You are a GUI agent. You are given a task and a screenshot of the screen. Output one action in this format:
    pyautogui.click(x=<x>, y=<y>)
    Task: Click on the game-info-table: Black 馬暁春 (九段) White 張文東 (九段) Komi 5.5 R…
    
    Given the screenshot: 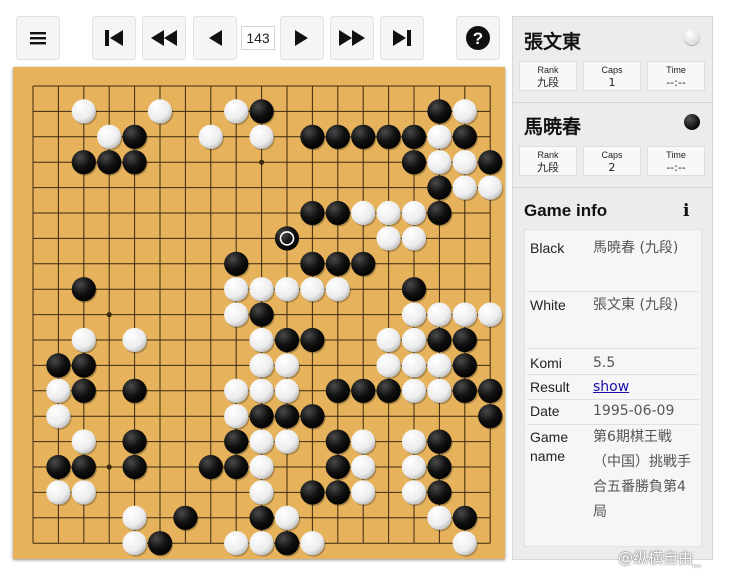 What is the action you would take?
    pyautogui.click(x=613, y=388)
    